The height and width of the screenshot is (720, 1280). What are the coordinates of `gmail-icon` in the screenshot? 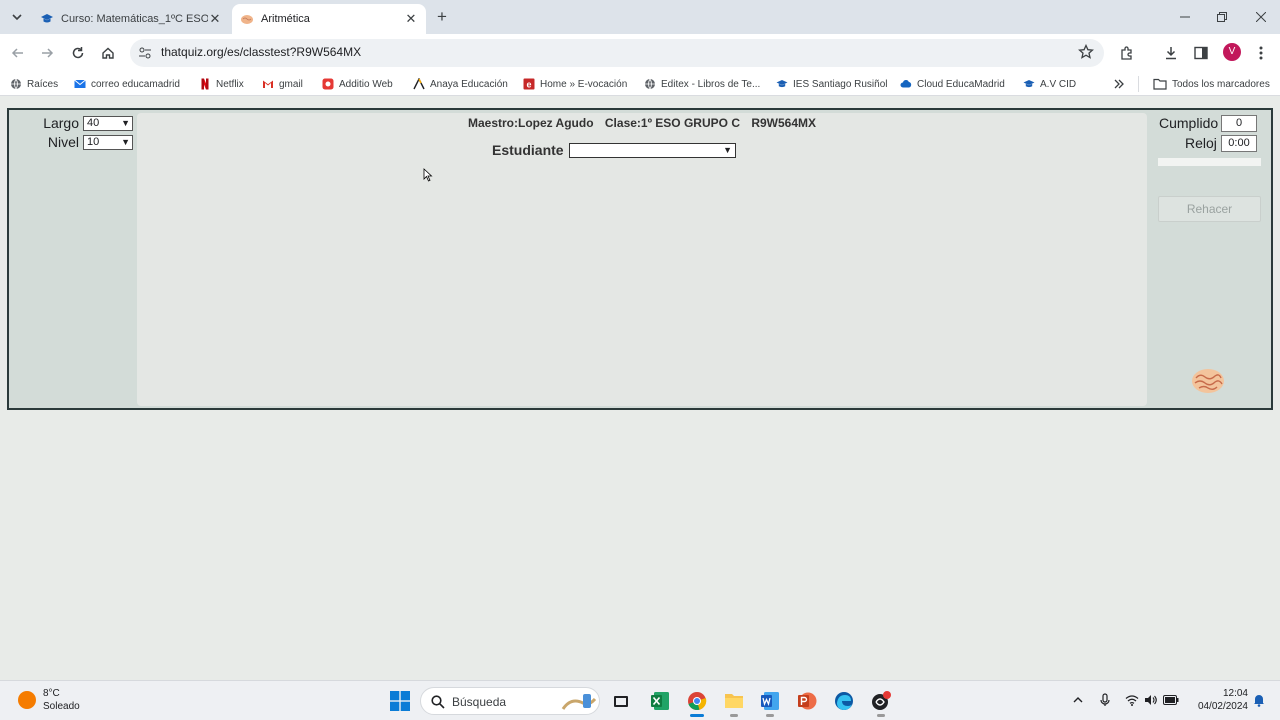 It's located at (268, 84).